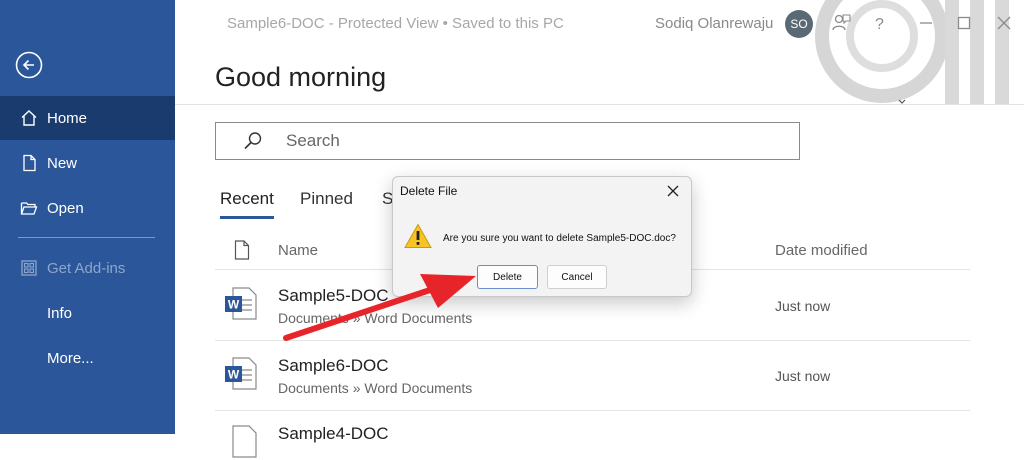 This screenshot has width=1024, height=460. What do you see at coordinates (577, 277) in the screenshot?
I see `cancel-button: Cancel` at bounding box center [577, 277].